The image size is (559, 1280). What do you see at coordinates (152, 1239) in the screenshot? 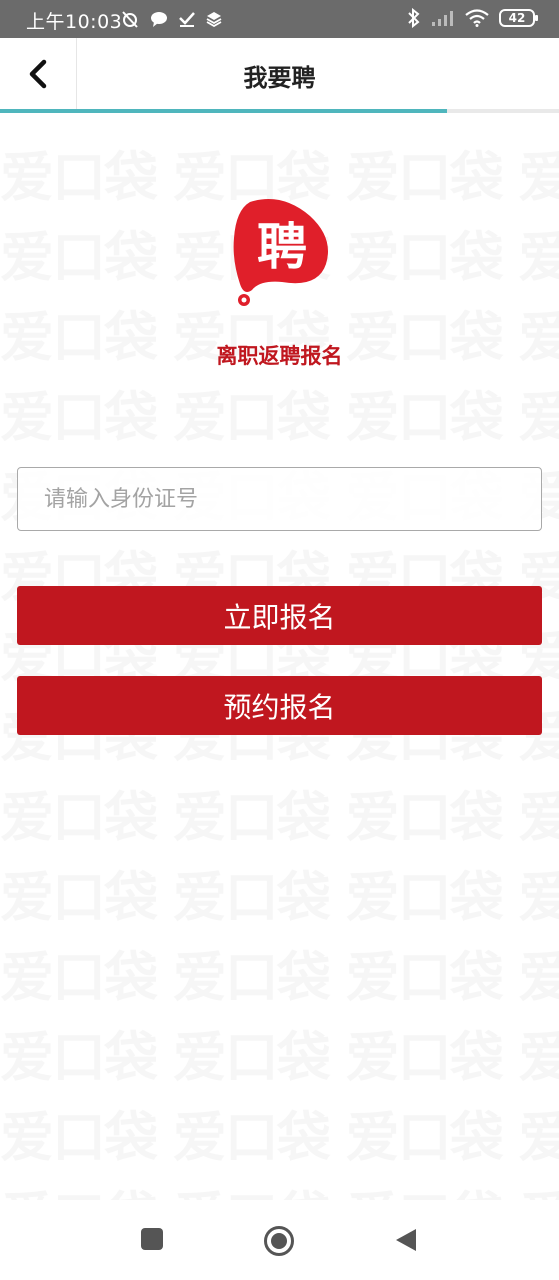
I see `square-icon` at bounding box center [152, 1239].